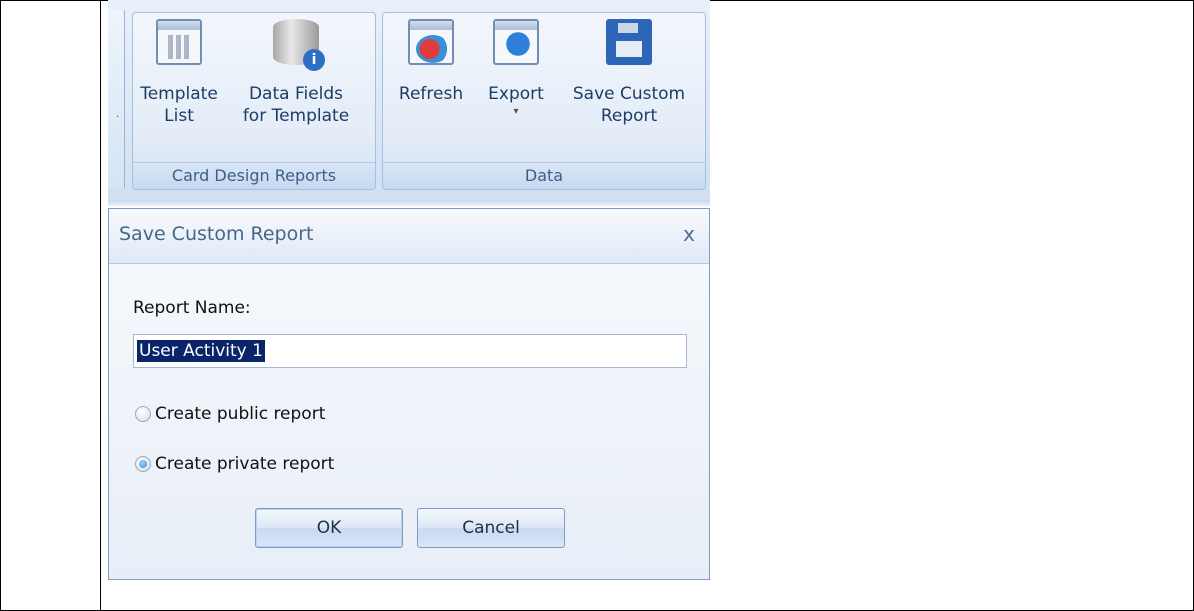  Describe the element at coordinates (329, 528) in the screenshot. I see `ok-button: OK` at that location.